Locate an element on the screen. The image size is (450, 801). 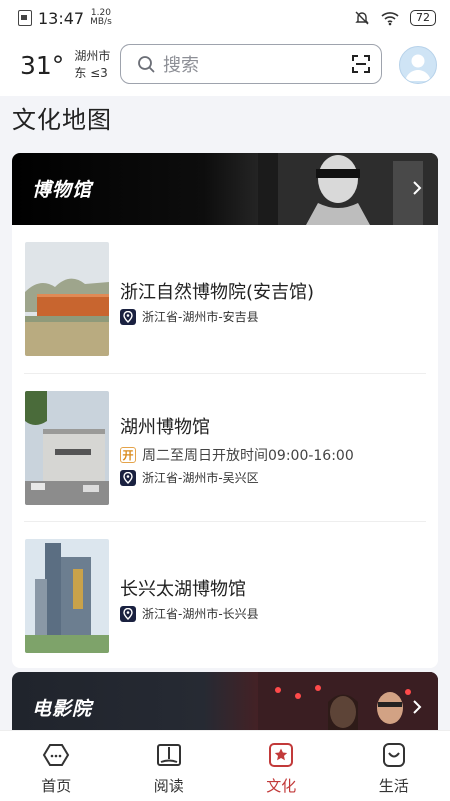
wind-info: 东 ≤3 is located at coordinates (92, 73).